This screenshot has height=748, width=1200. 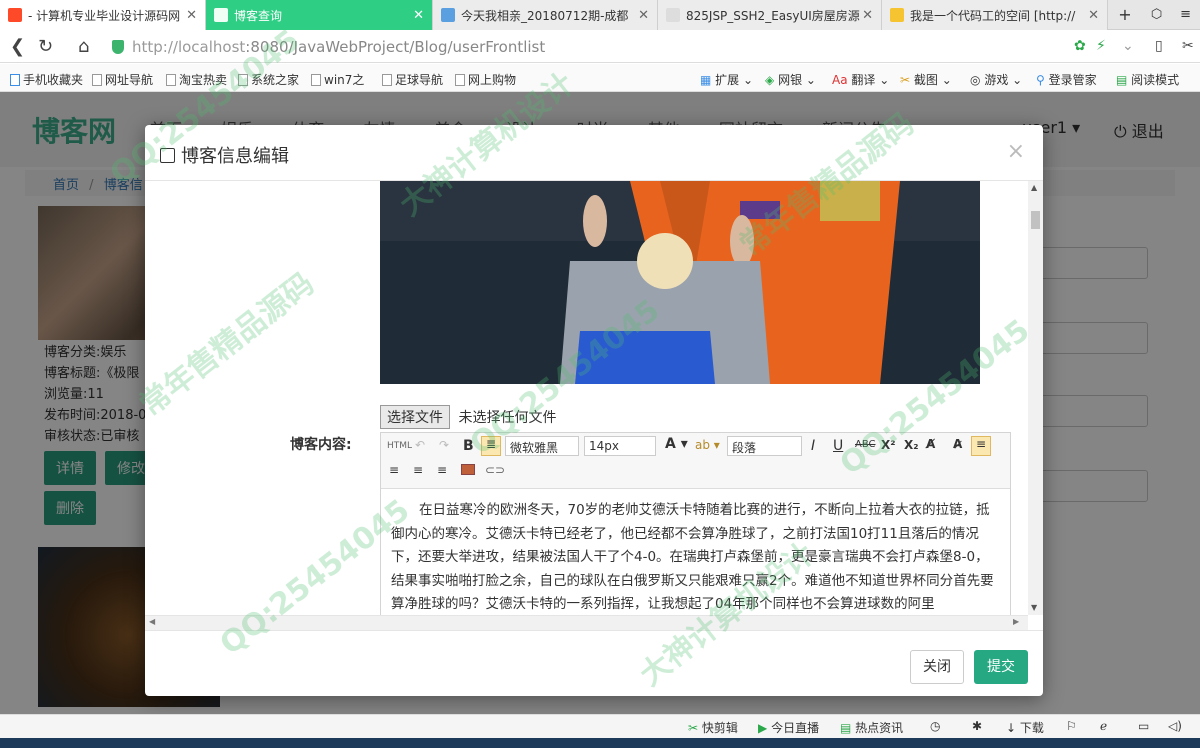 What do you see at coordinates (888, 445) in the screenshot?
I see `superscript-icon: X²` at bounding box center [888, 445].